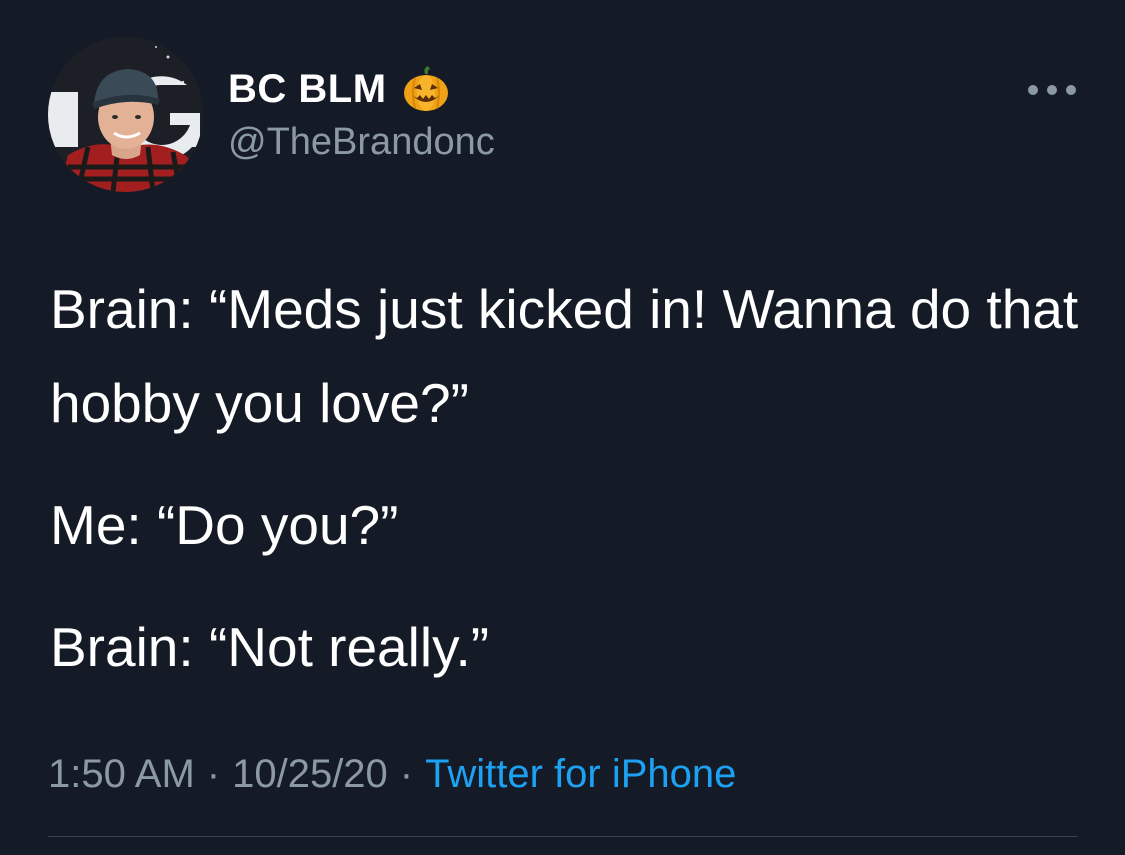 This screenshot has width=1125, height=855. I want to click on tweet-metadata: 1:50 AM · 10/25/20 · Twitter for iPhone, so click(392, 774).